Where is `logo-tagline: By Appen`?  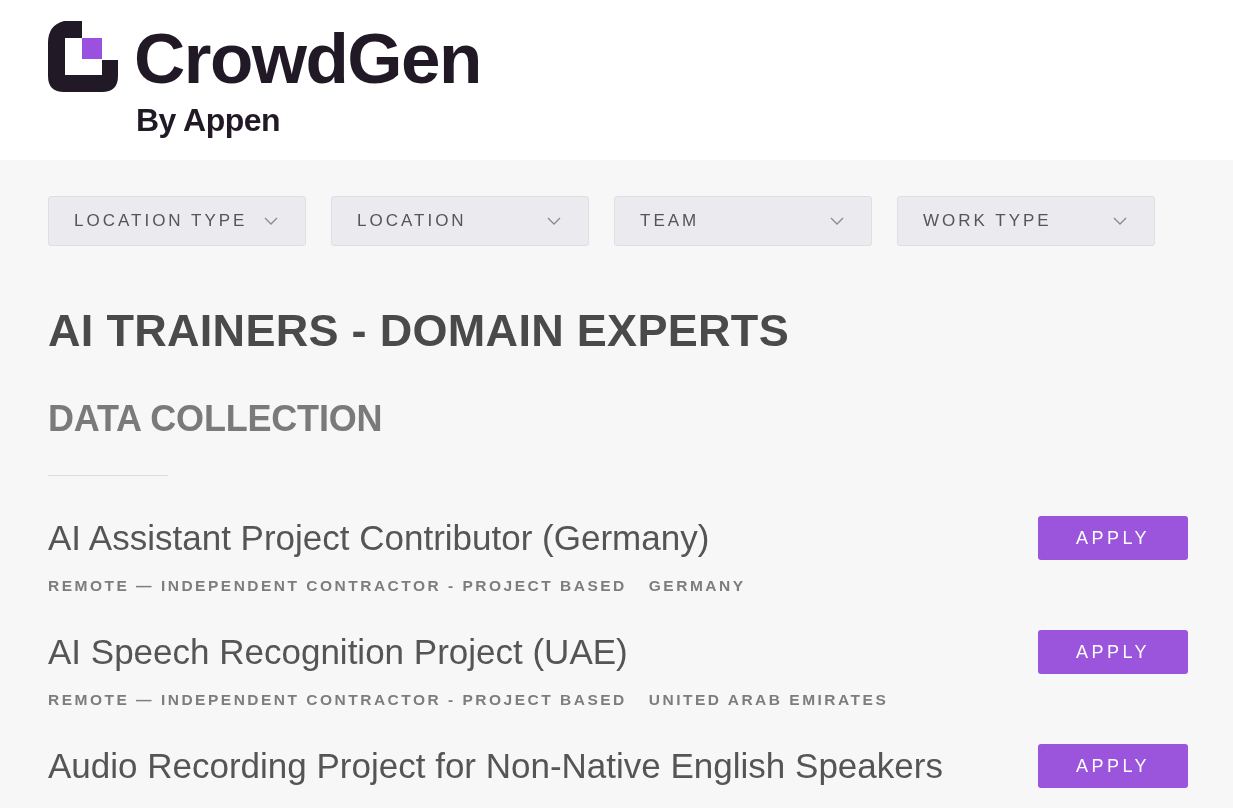
logo-tagline: By Appen is located at coordinates (208, 120).